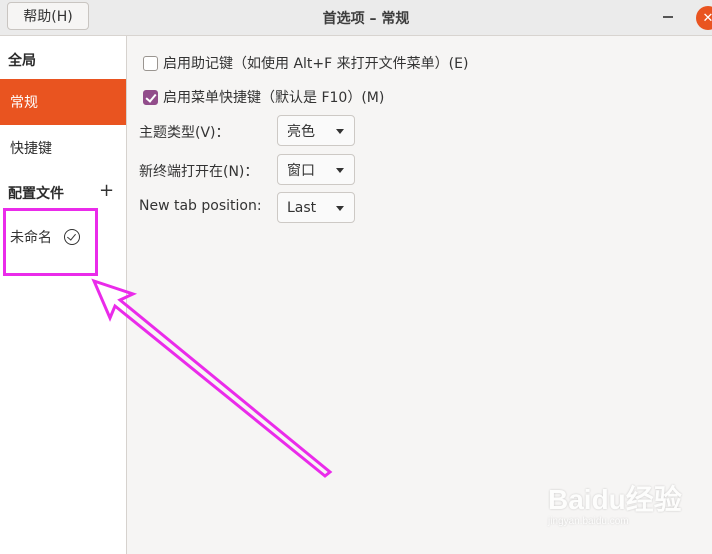 The width and height of the screenshot is (712, 554). Describe the element at coordinates (63, 102) in the screenshot. I see `sidebar-item-general: 常规` at that location.